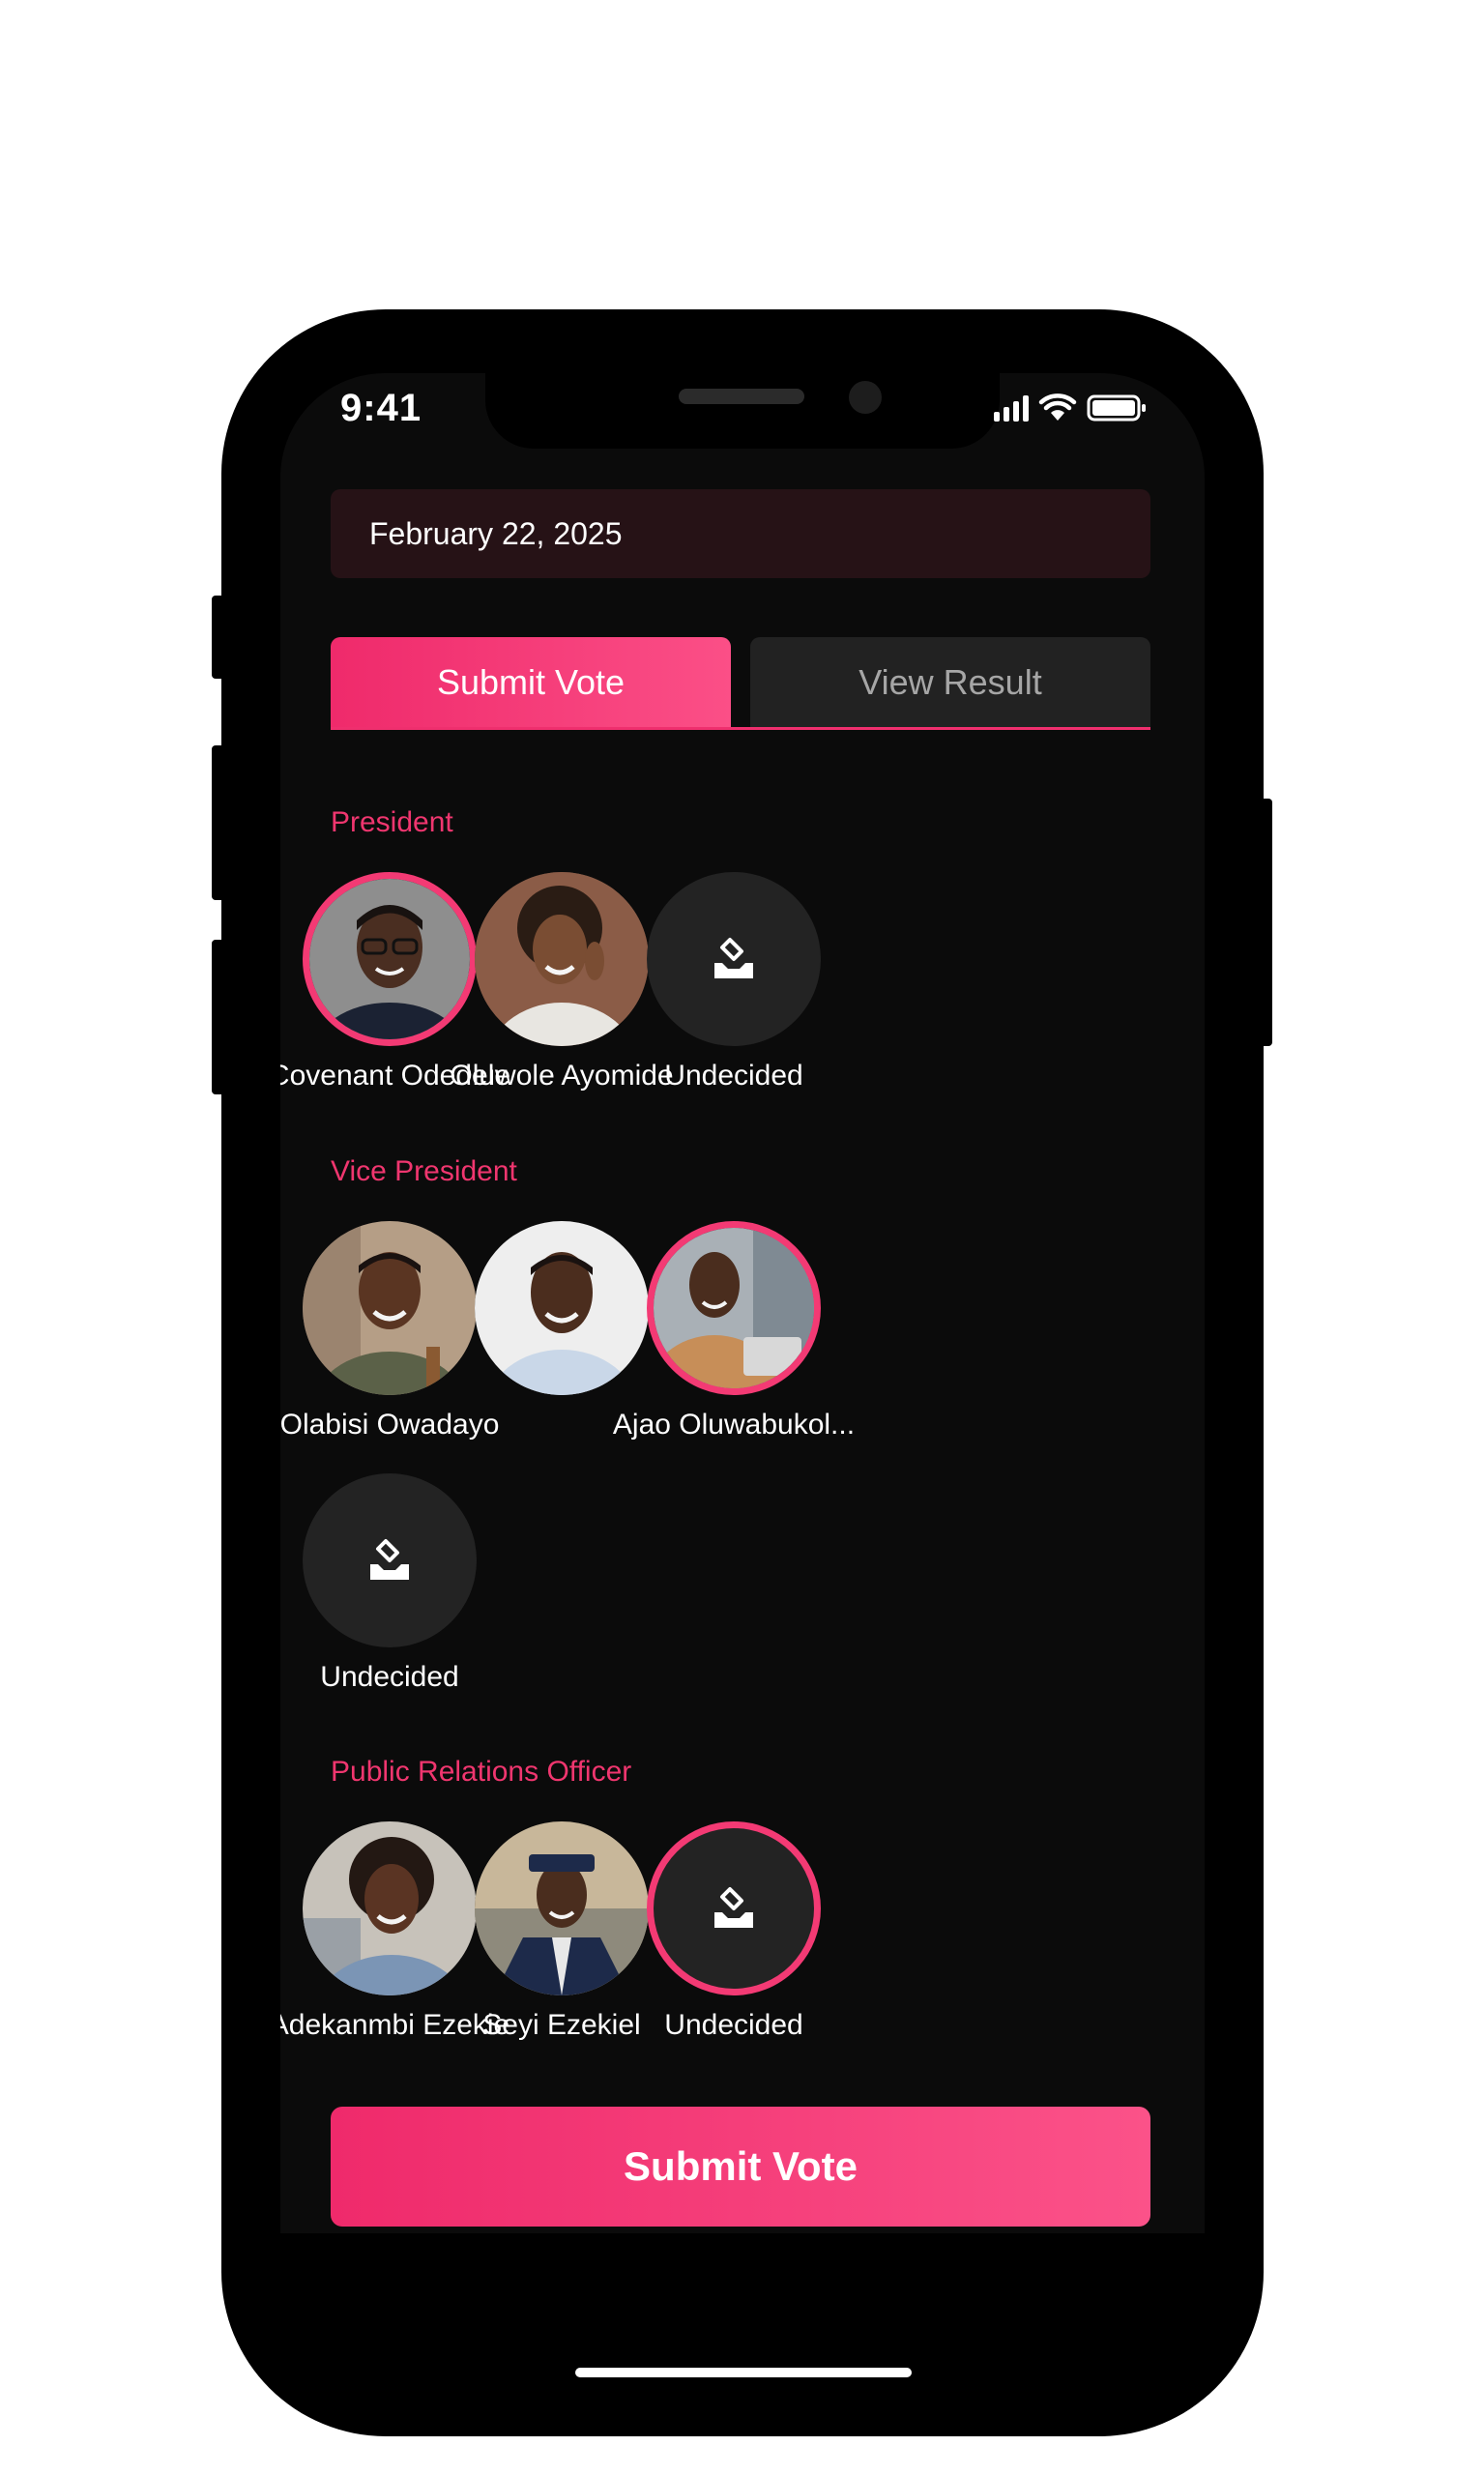 The width and height of the screenshot is (1484, 2475). I want to click on status-time: 9:41, so click(381, 408).